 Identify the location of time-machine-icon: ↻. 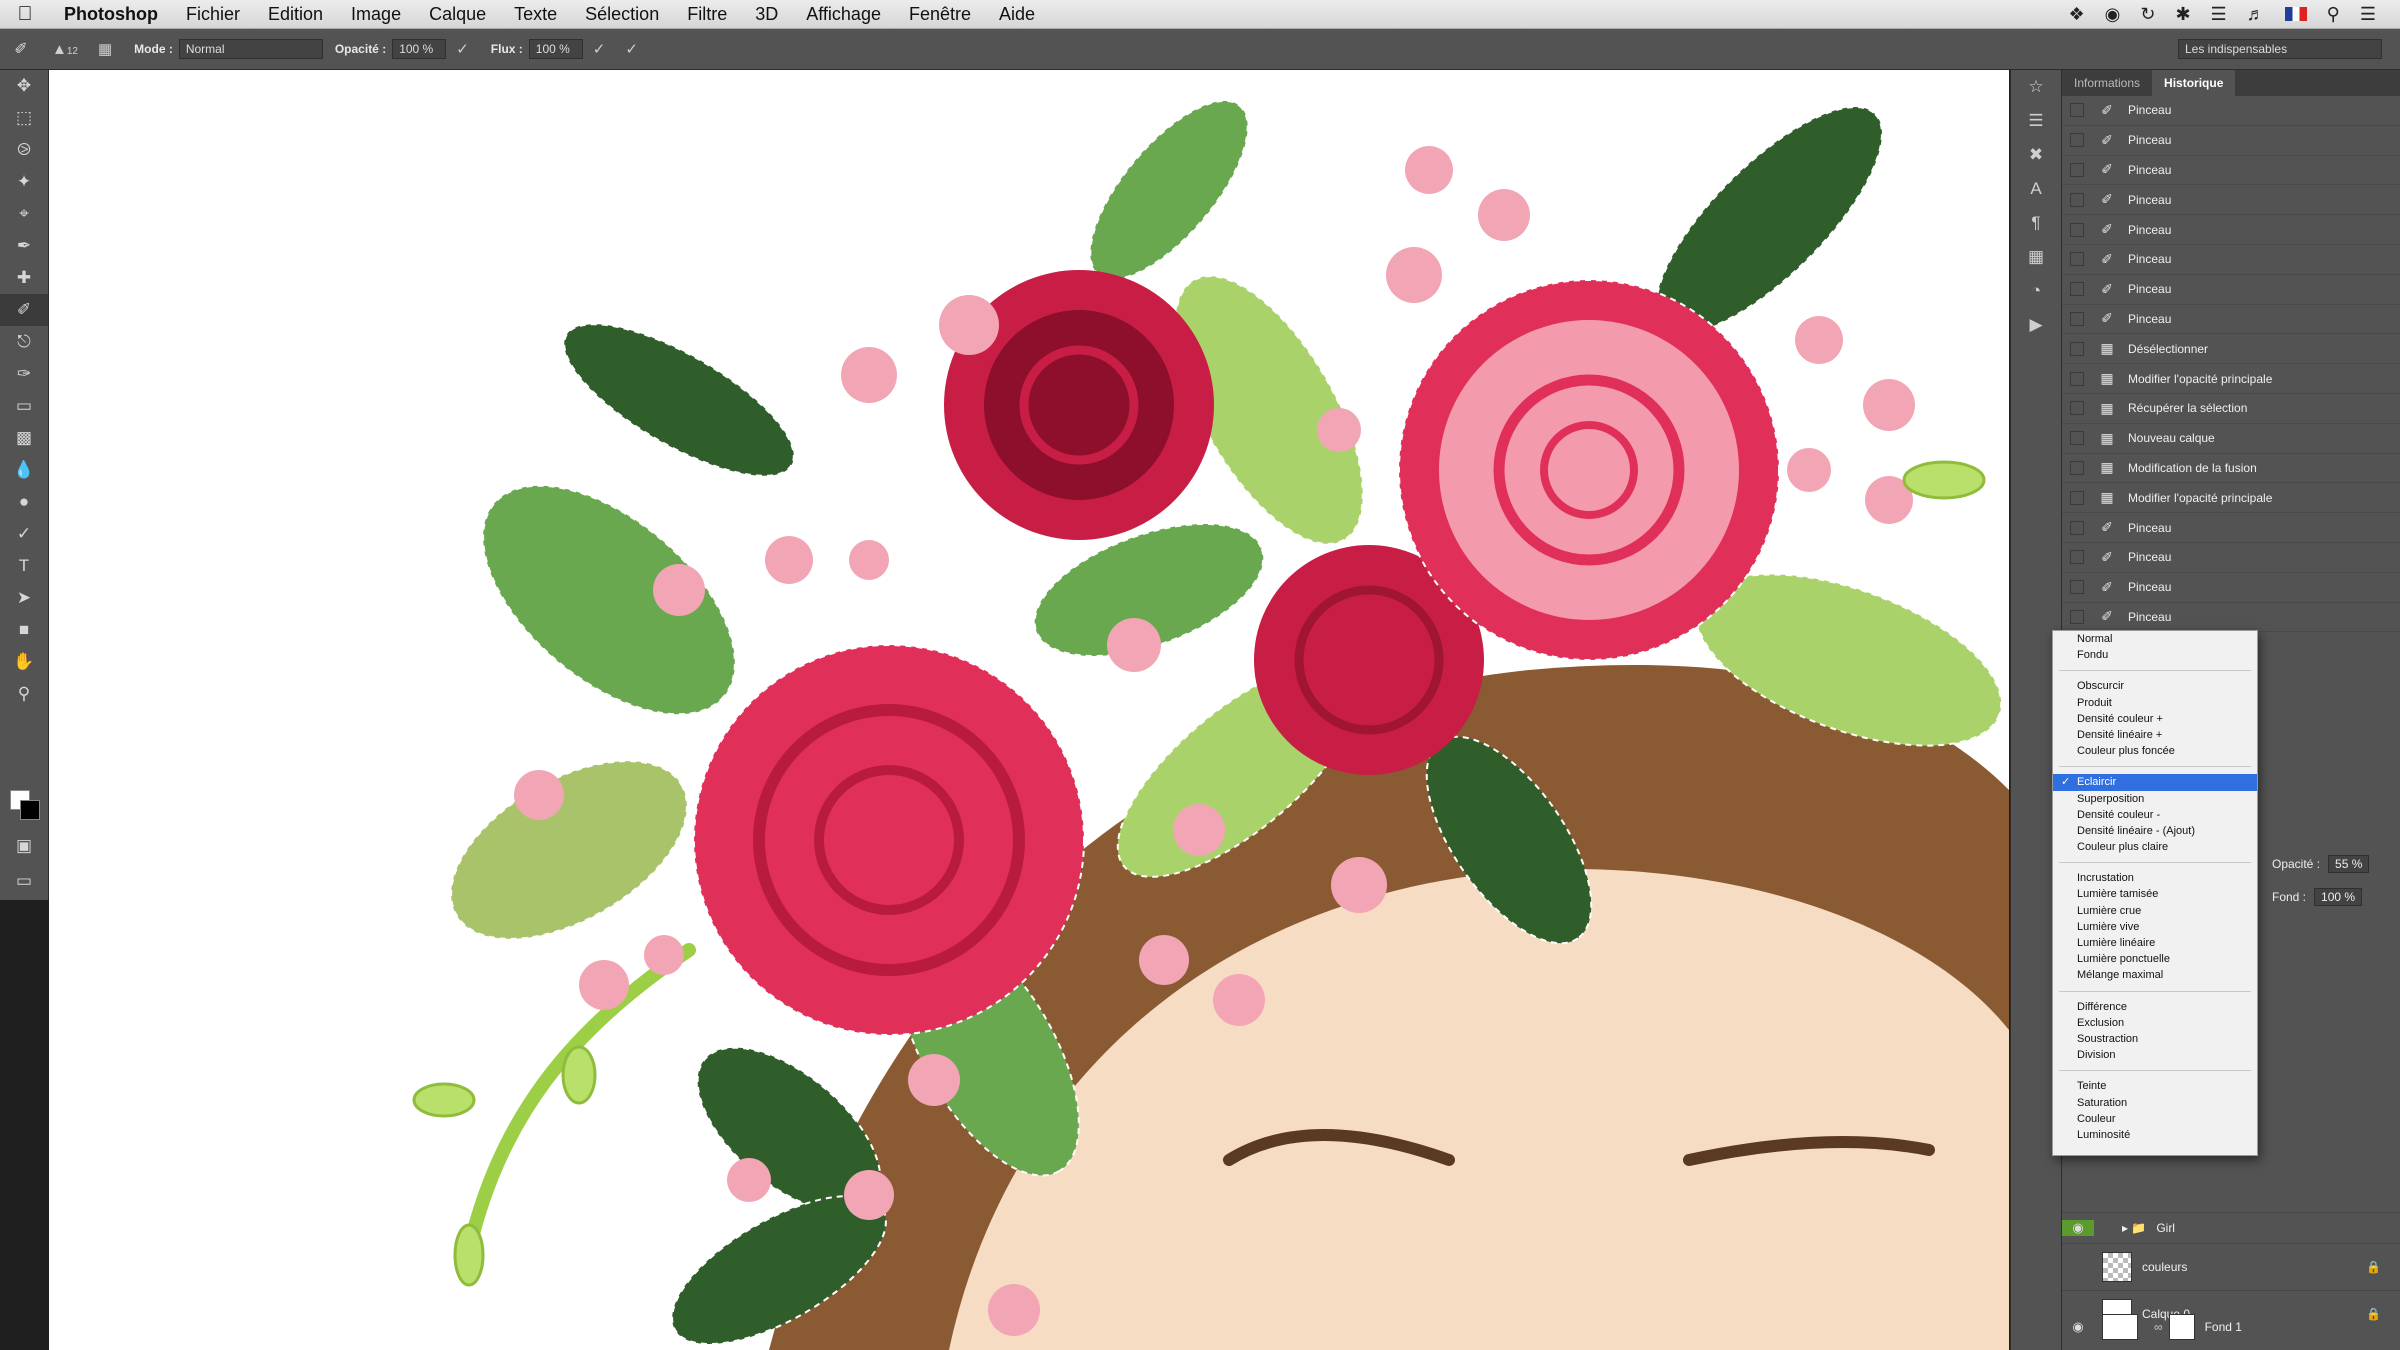
(2147, 14).